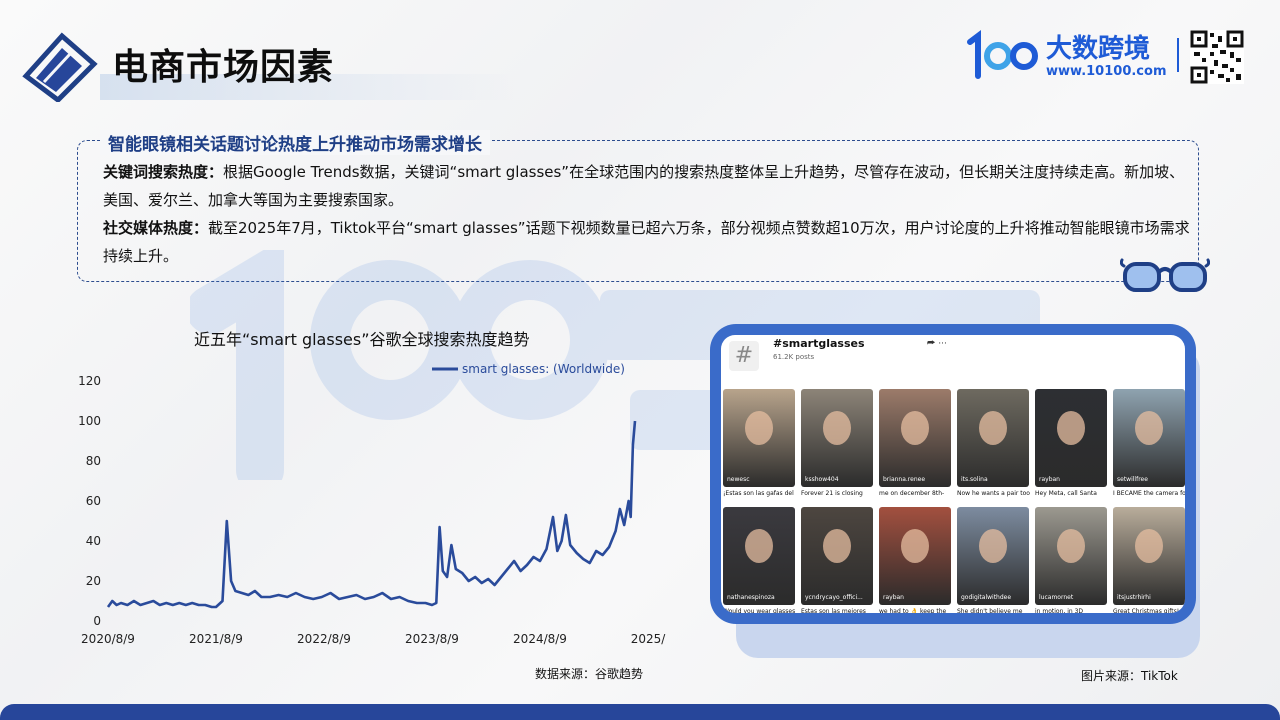 This screenshot has height=720, width=1280. What do you see at coordinates (216, 639) in the screenshot?
I see `x-tick-label: 2021/8/9` at bounding box center [216, 639].